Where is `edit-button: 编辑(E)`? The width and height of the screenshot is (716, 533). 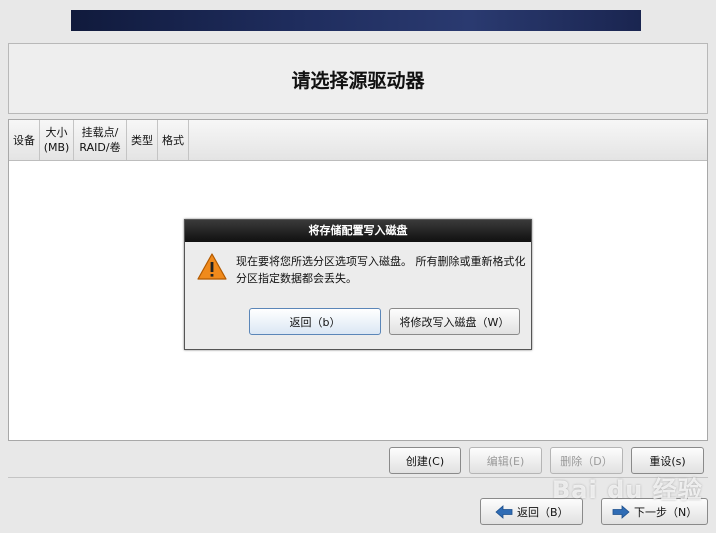
edit-button: 编辑(E) is located at coordinates (505, 460).